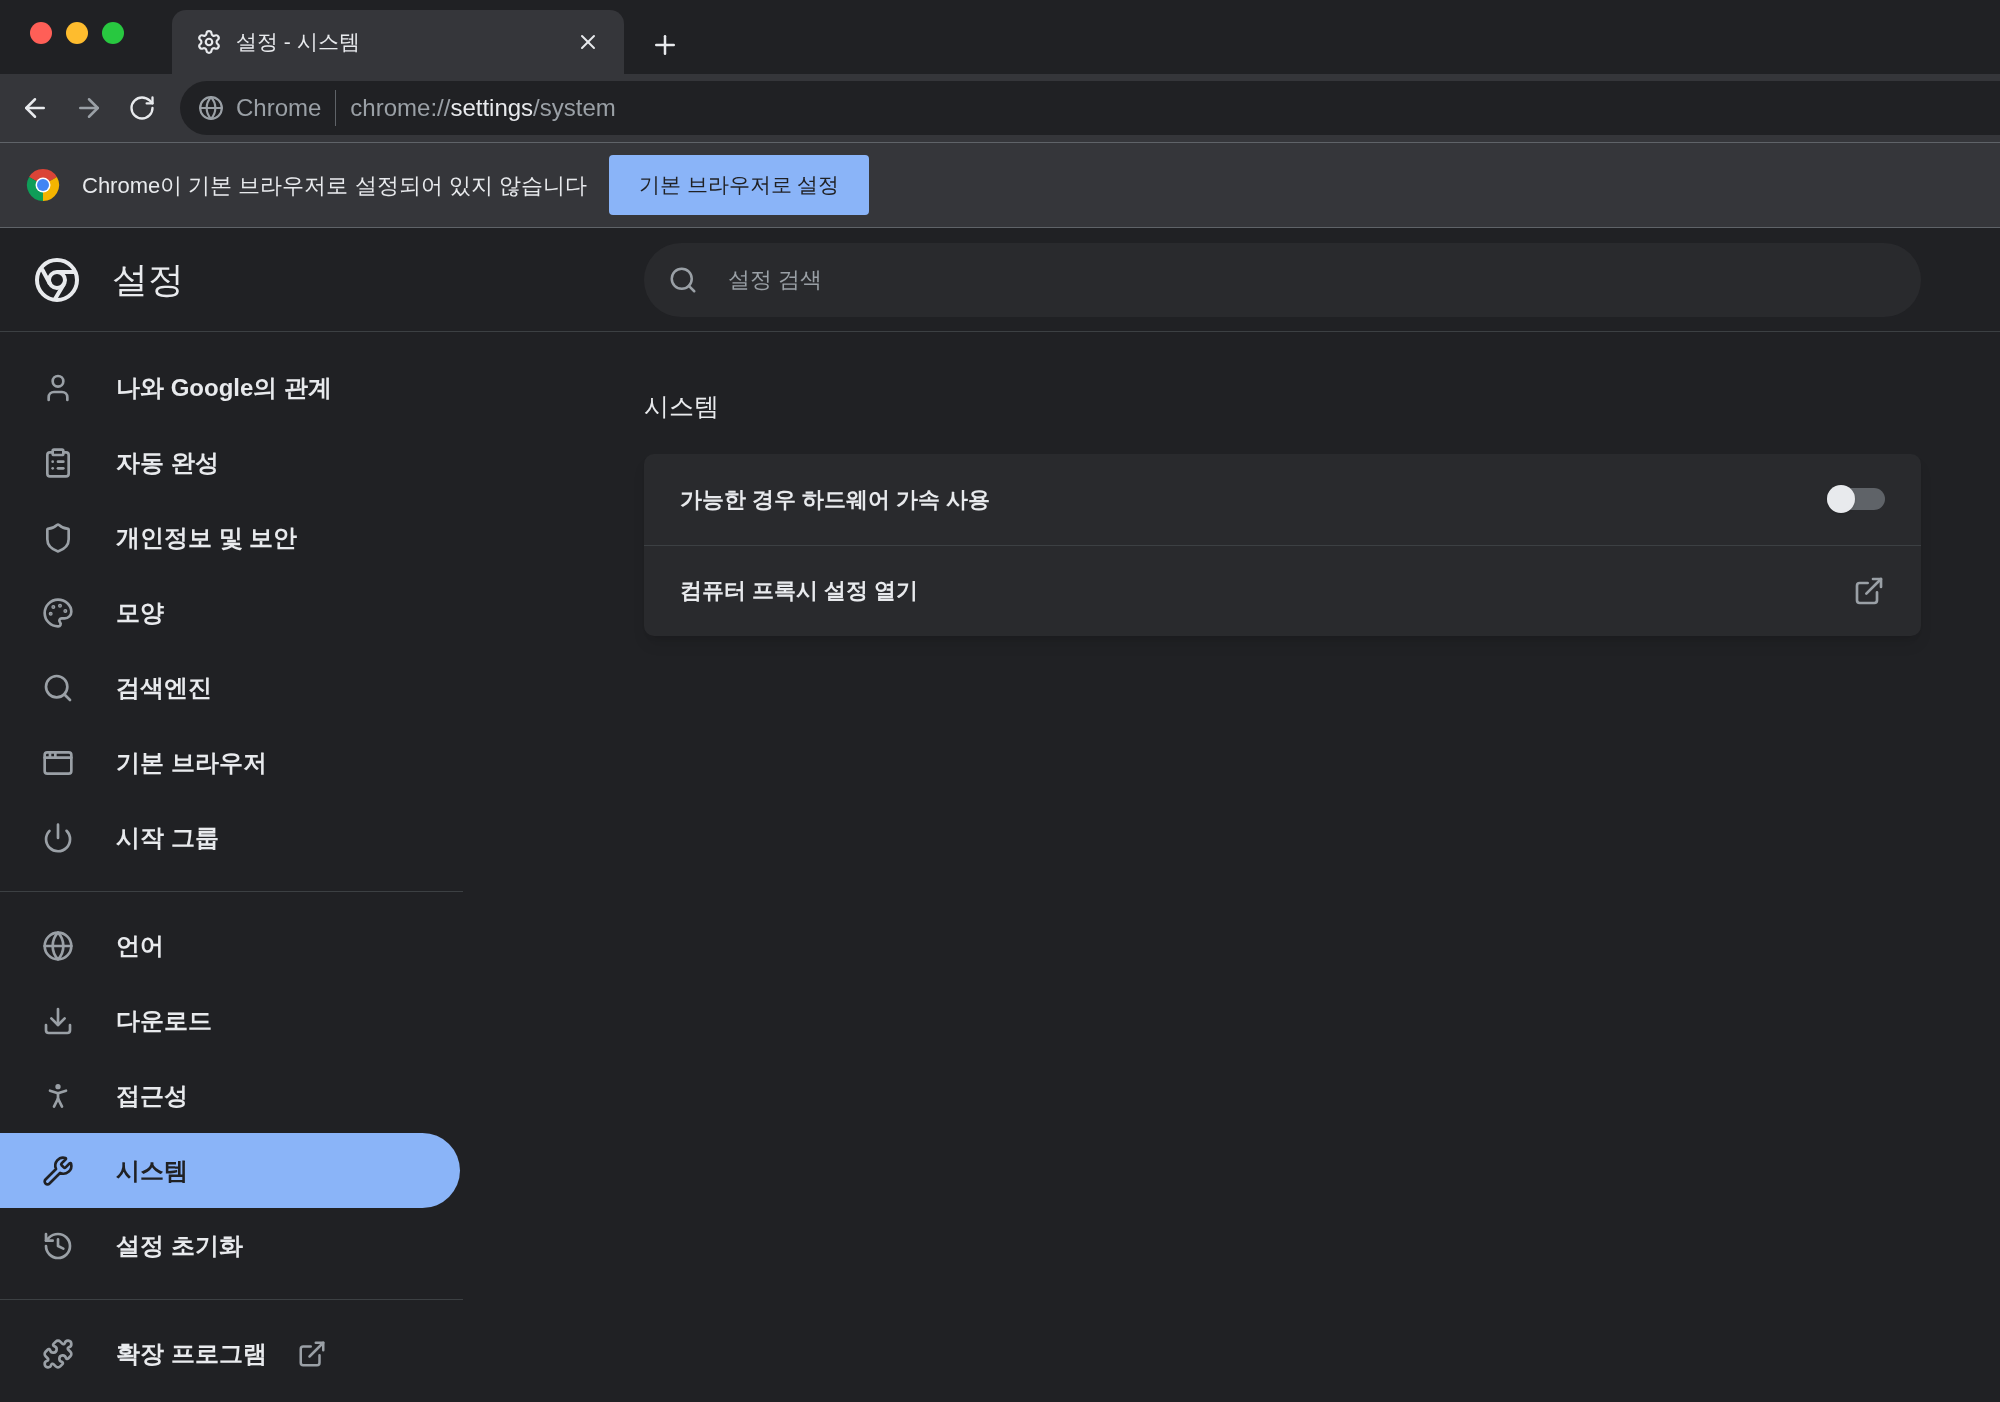 This screenshot has height=1402, width=2000. What do you see at coordinates (77, 33) in the screenshot?
I see `minimize-window-icon` at bounding box center [77, 33].